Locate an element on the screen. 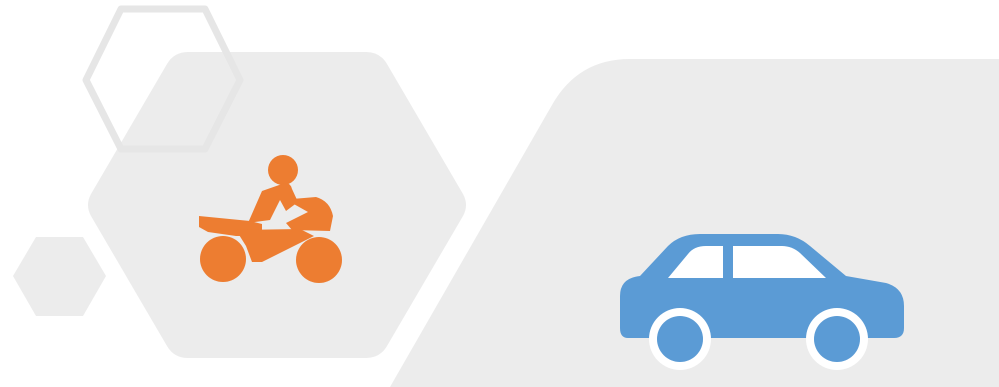  car-rear-wheel is located at coordinates (837, 339).